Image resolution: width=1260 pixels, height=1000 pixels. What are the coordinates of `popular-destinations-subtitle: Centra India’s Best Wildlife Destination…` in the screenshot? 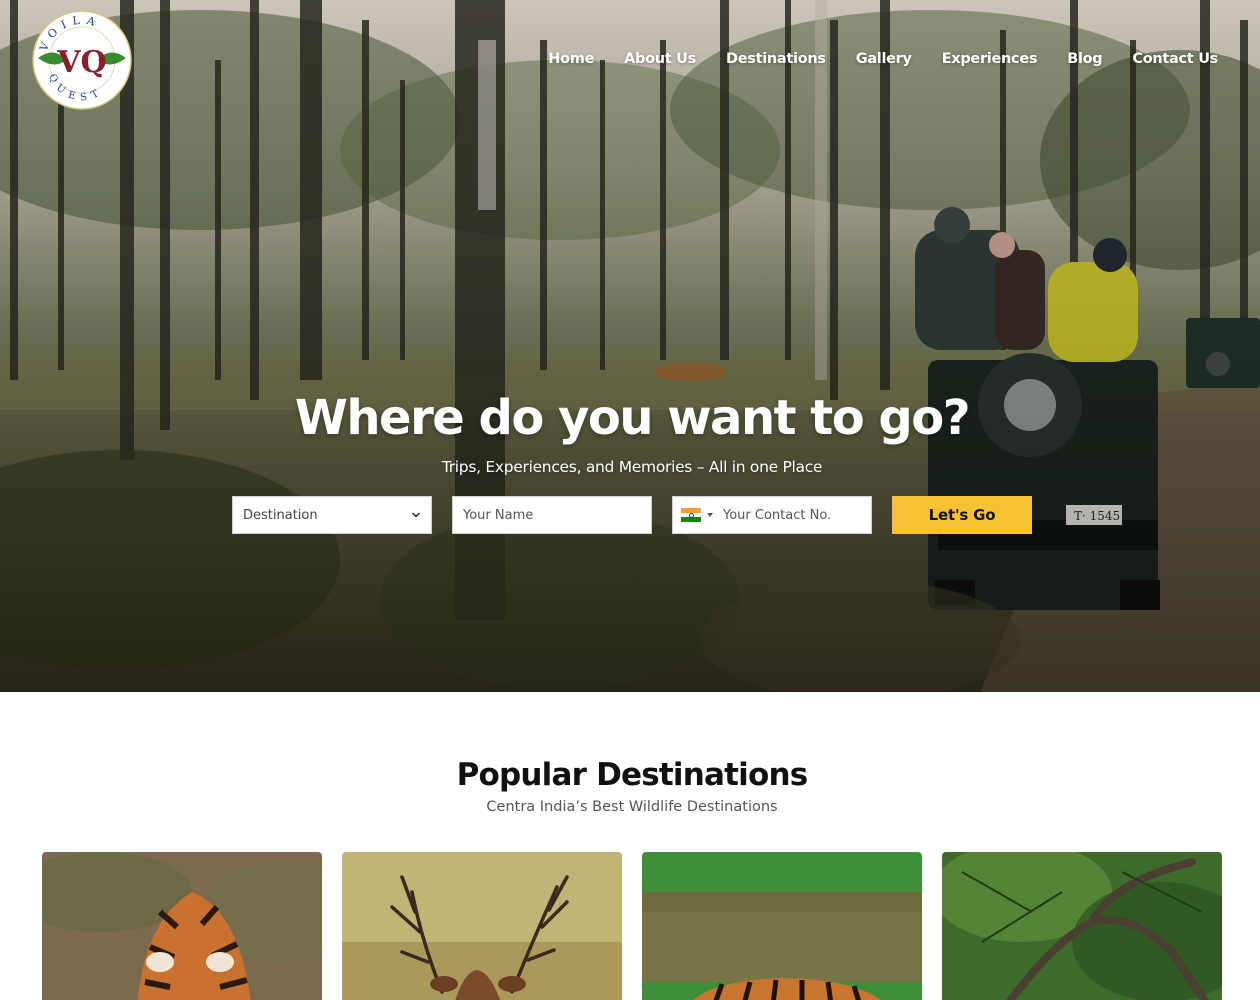 It's located at (632, 807).